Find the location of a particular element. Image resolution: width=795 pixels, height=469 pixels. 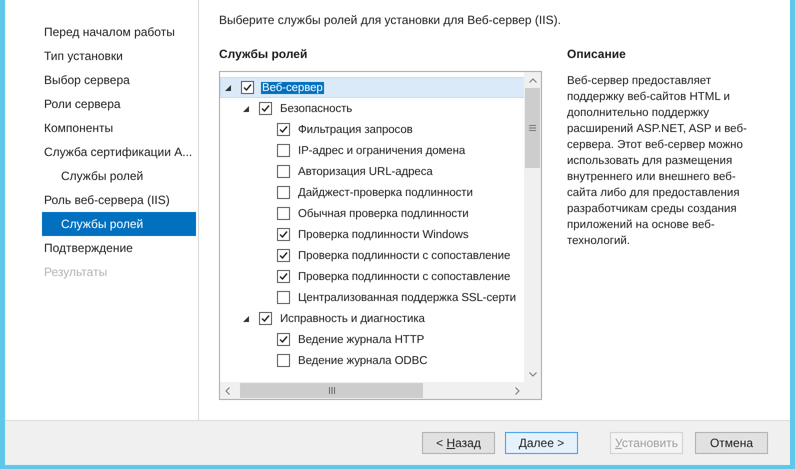

tree-item-label: Дайджест-проверка подлинности is located at coordinates (385, 192).